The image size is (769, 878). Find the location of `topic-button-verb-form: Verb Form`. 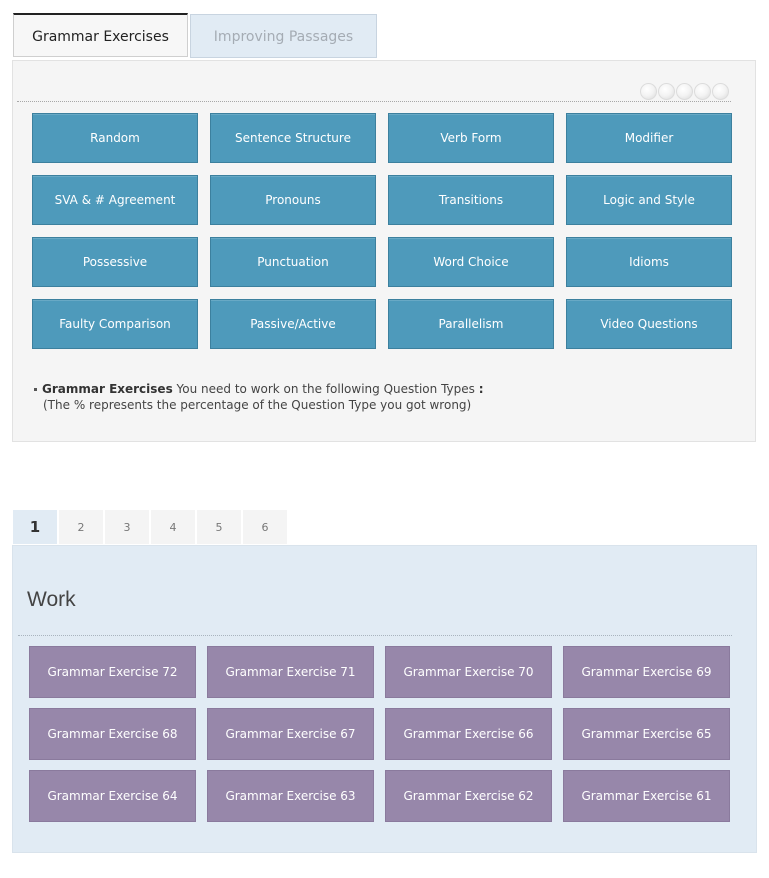

topic-button-verb-form: Verb Form is located at coordinates (471, 138).